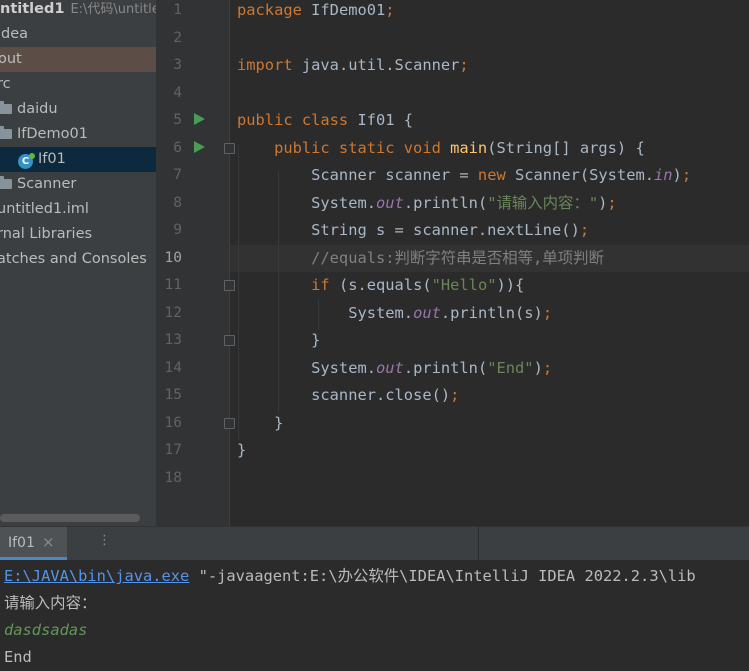 The height and width of the screenshot is (671, 749). Describe the element at coordinates (385, 285) in the screenshot. I see `code-token: (s.equals(` at that location.